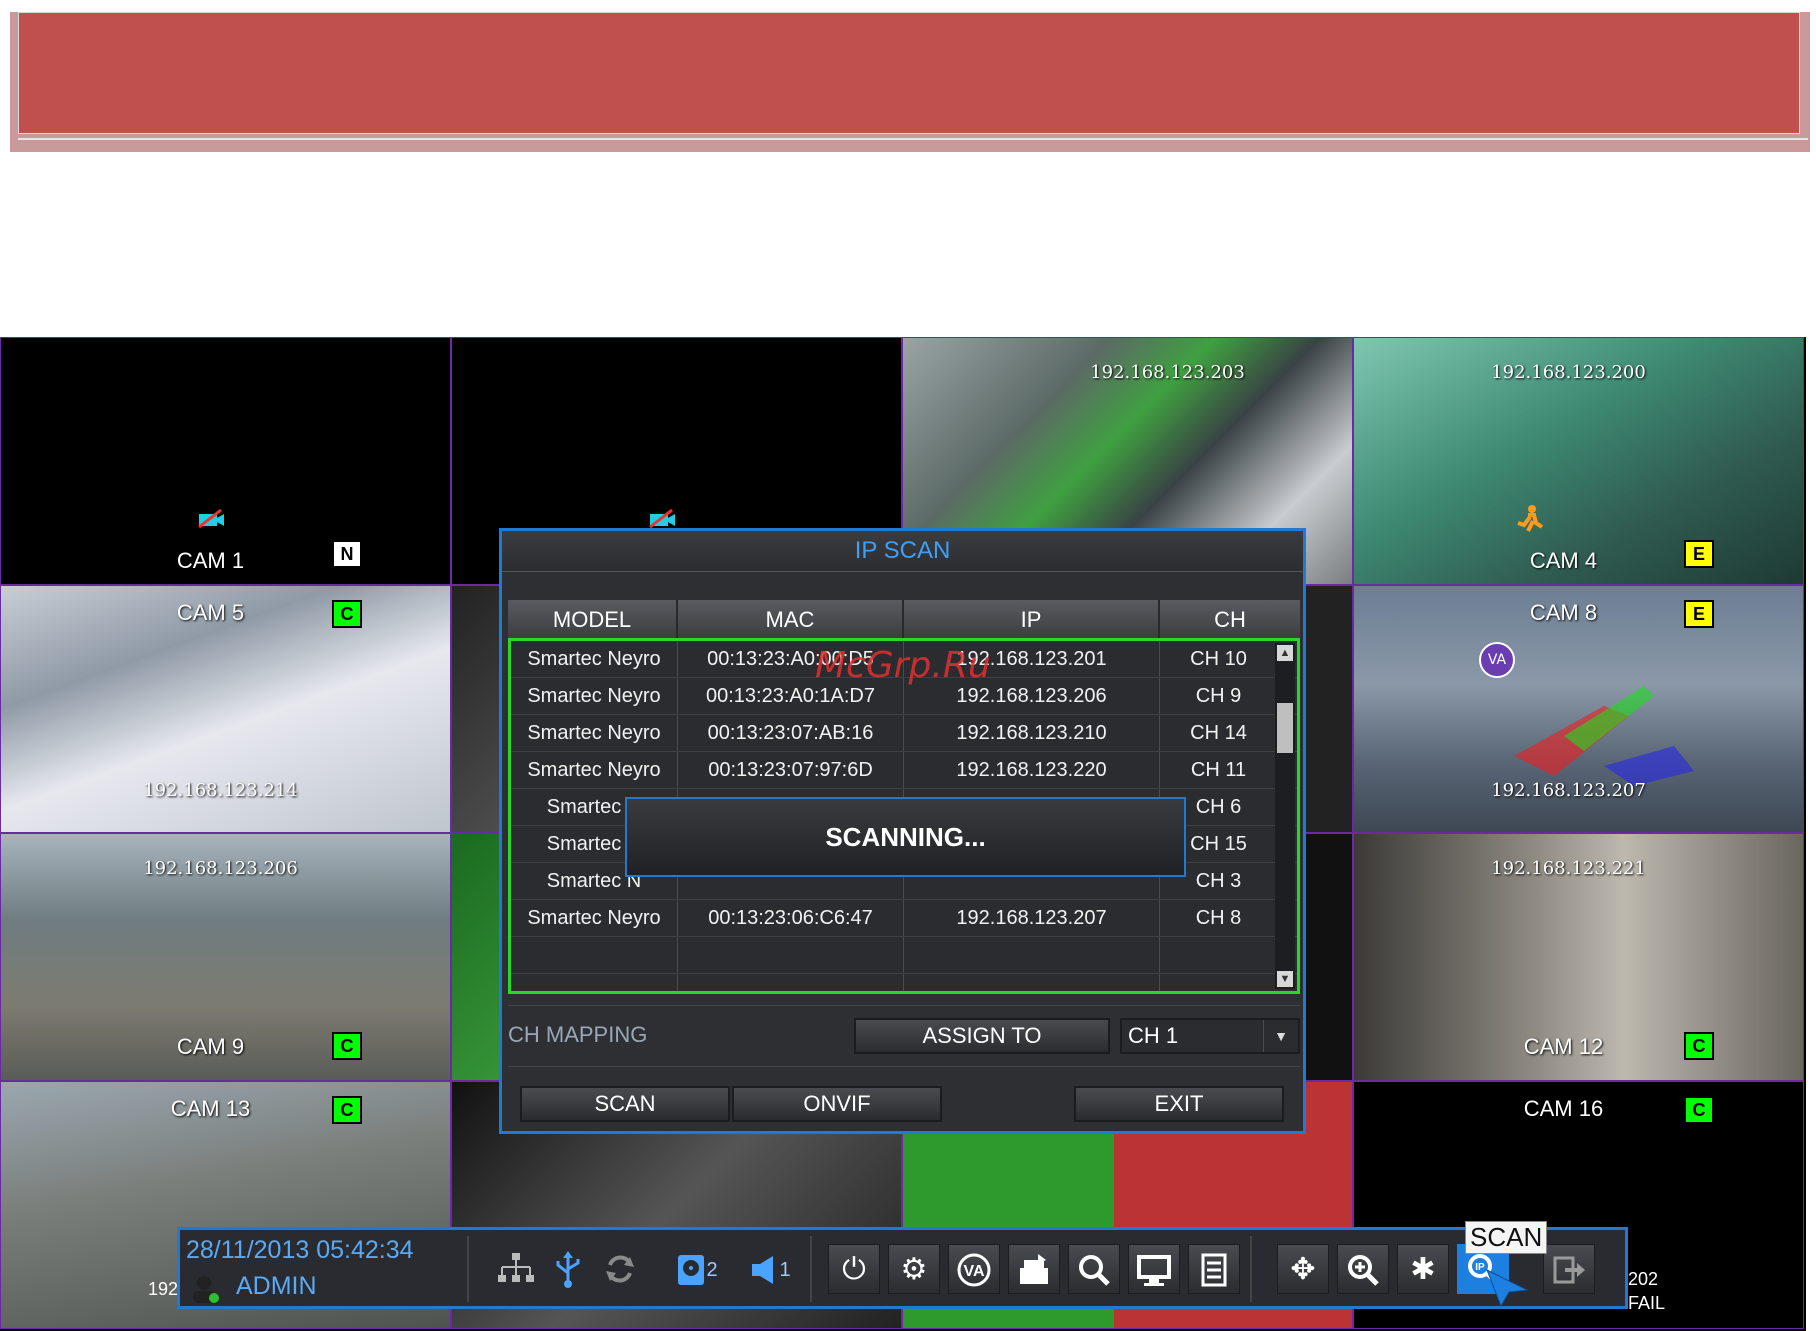  I want to click on monitor-icon, so click(1154, 1269).